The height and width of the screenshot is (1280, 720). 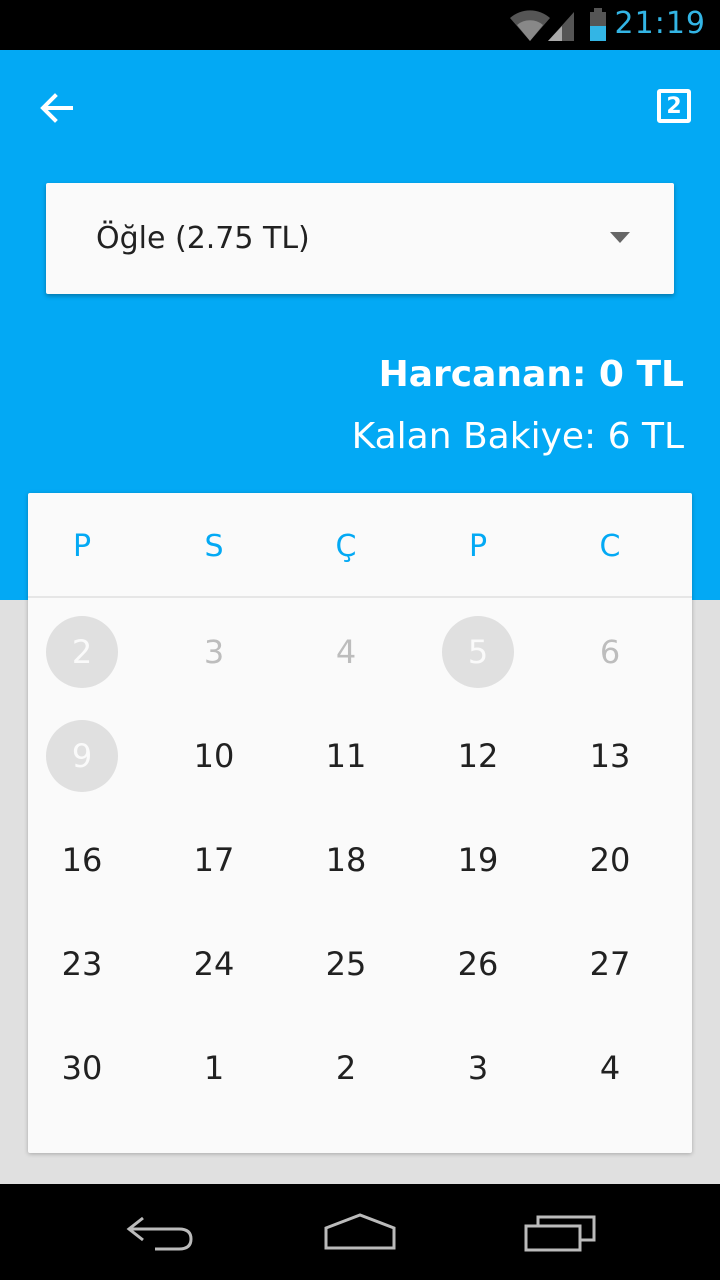 What do you see at coordinates (610, 756) in the screenshot?
I see `calendar-day: 13` at bounding box center [610, 756].